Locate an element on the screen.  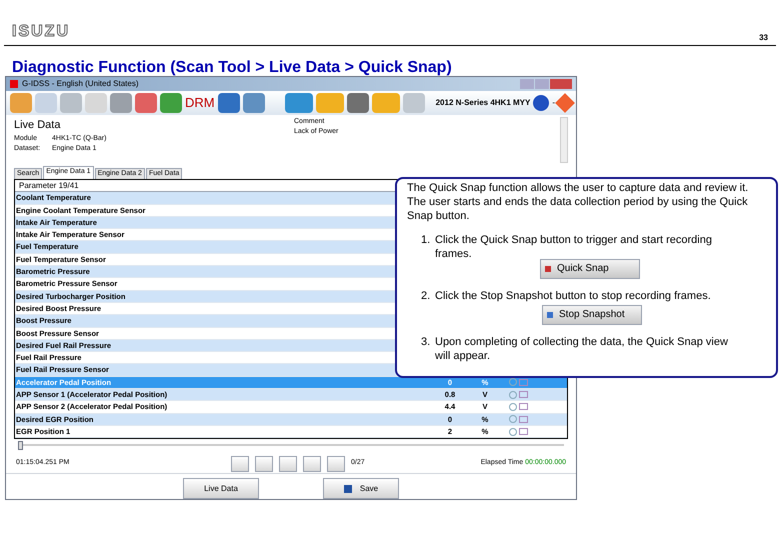
section-title: Live Data is located at coordinates (38, 126).